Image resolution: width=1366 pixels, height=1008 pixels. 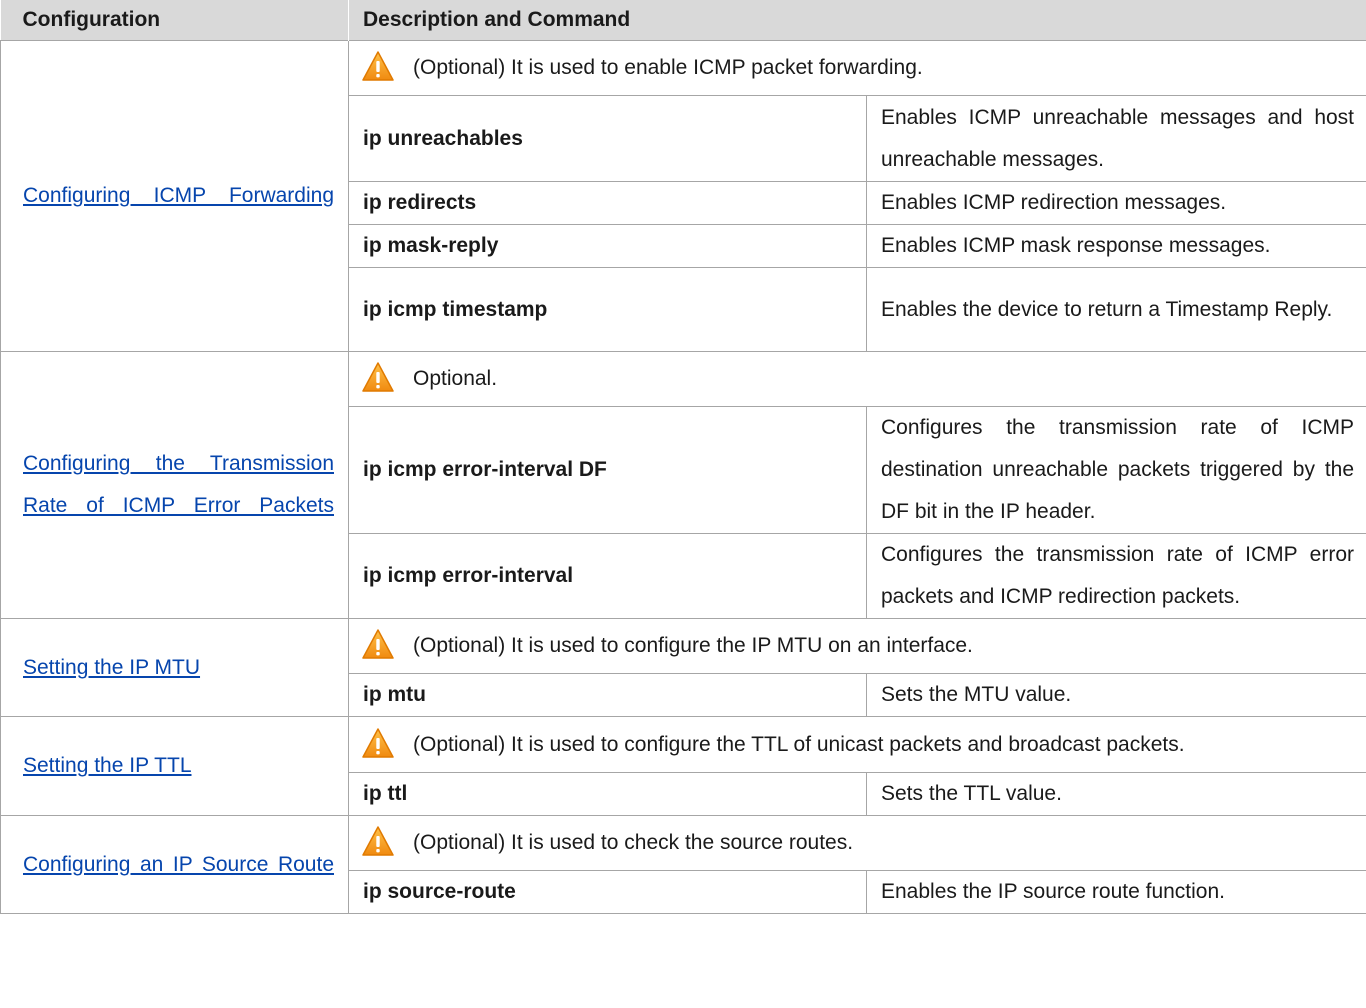 What do you see at coordinates (607, 794) in the screenshot?
I see `command-cell: ip ttl` at bounding box center [607, 794].